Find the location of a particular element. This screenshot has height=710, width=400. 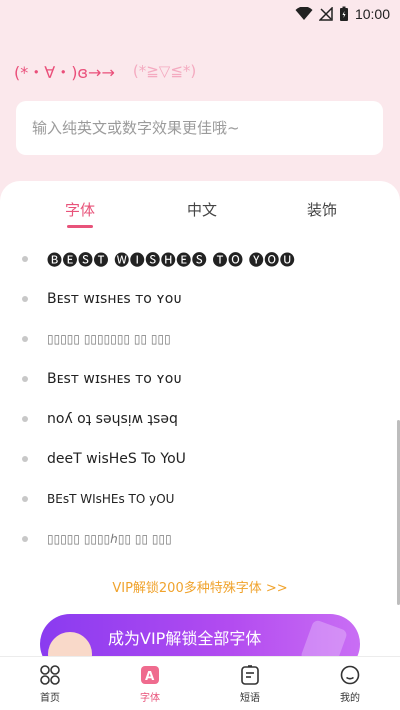

font-sample: 🅑🅔🅢🅣 🅦🅘🅢🅗🅔🅢 🅣🅞 🅨🅞🅤 is located at coordinates (171, 259).